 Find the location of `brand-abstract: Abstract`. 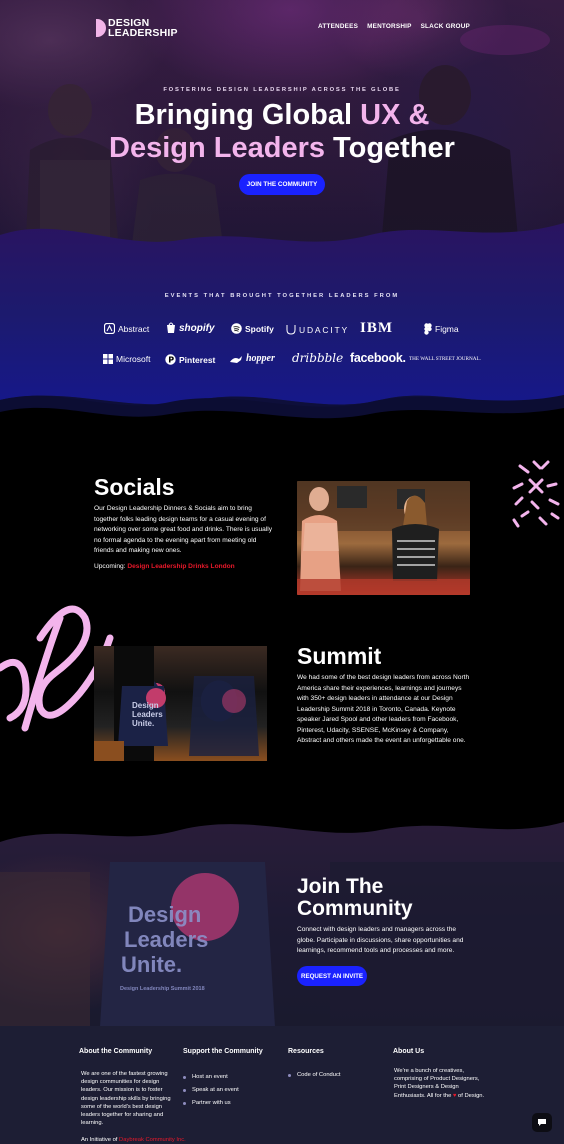

brand-abstract: Abstract is located at coordinates (126, 328).